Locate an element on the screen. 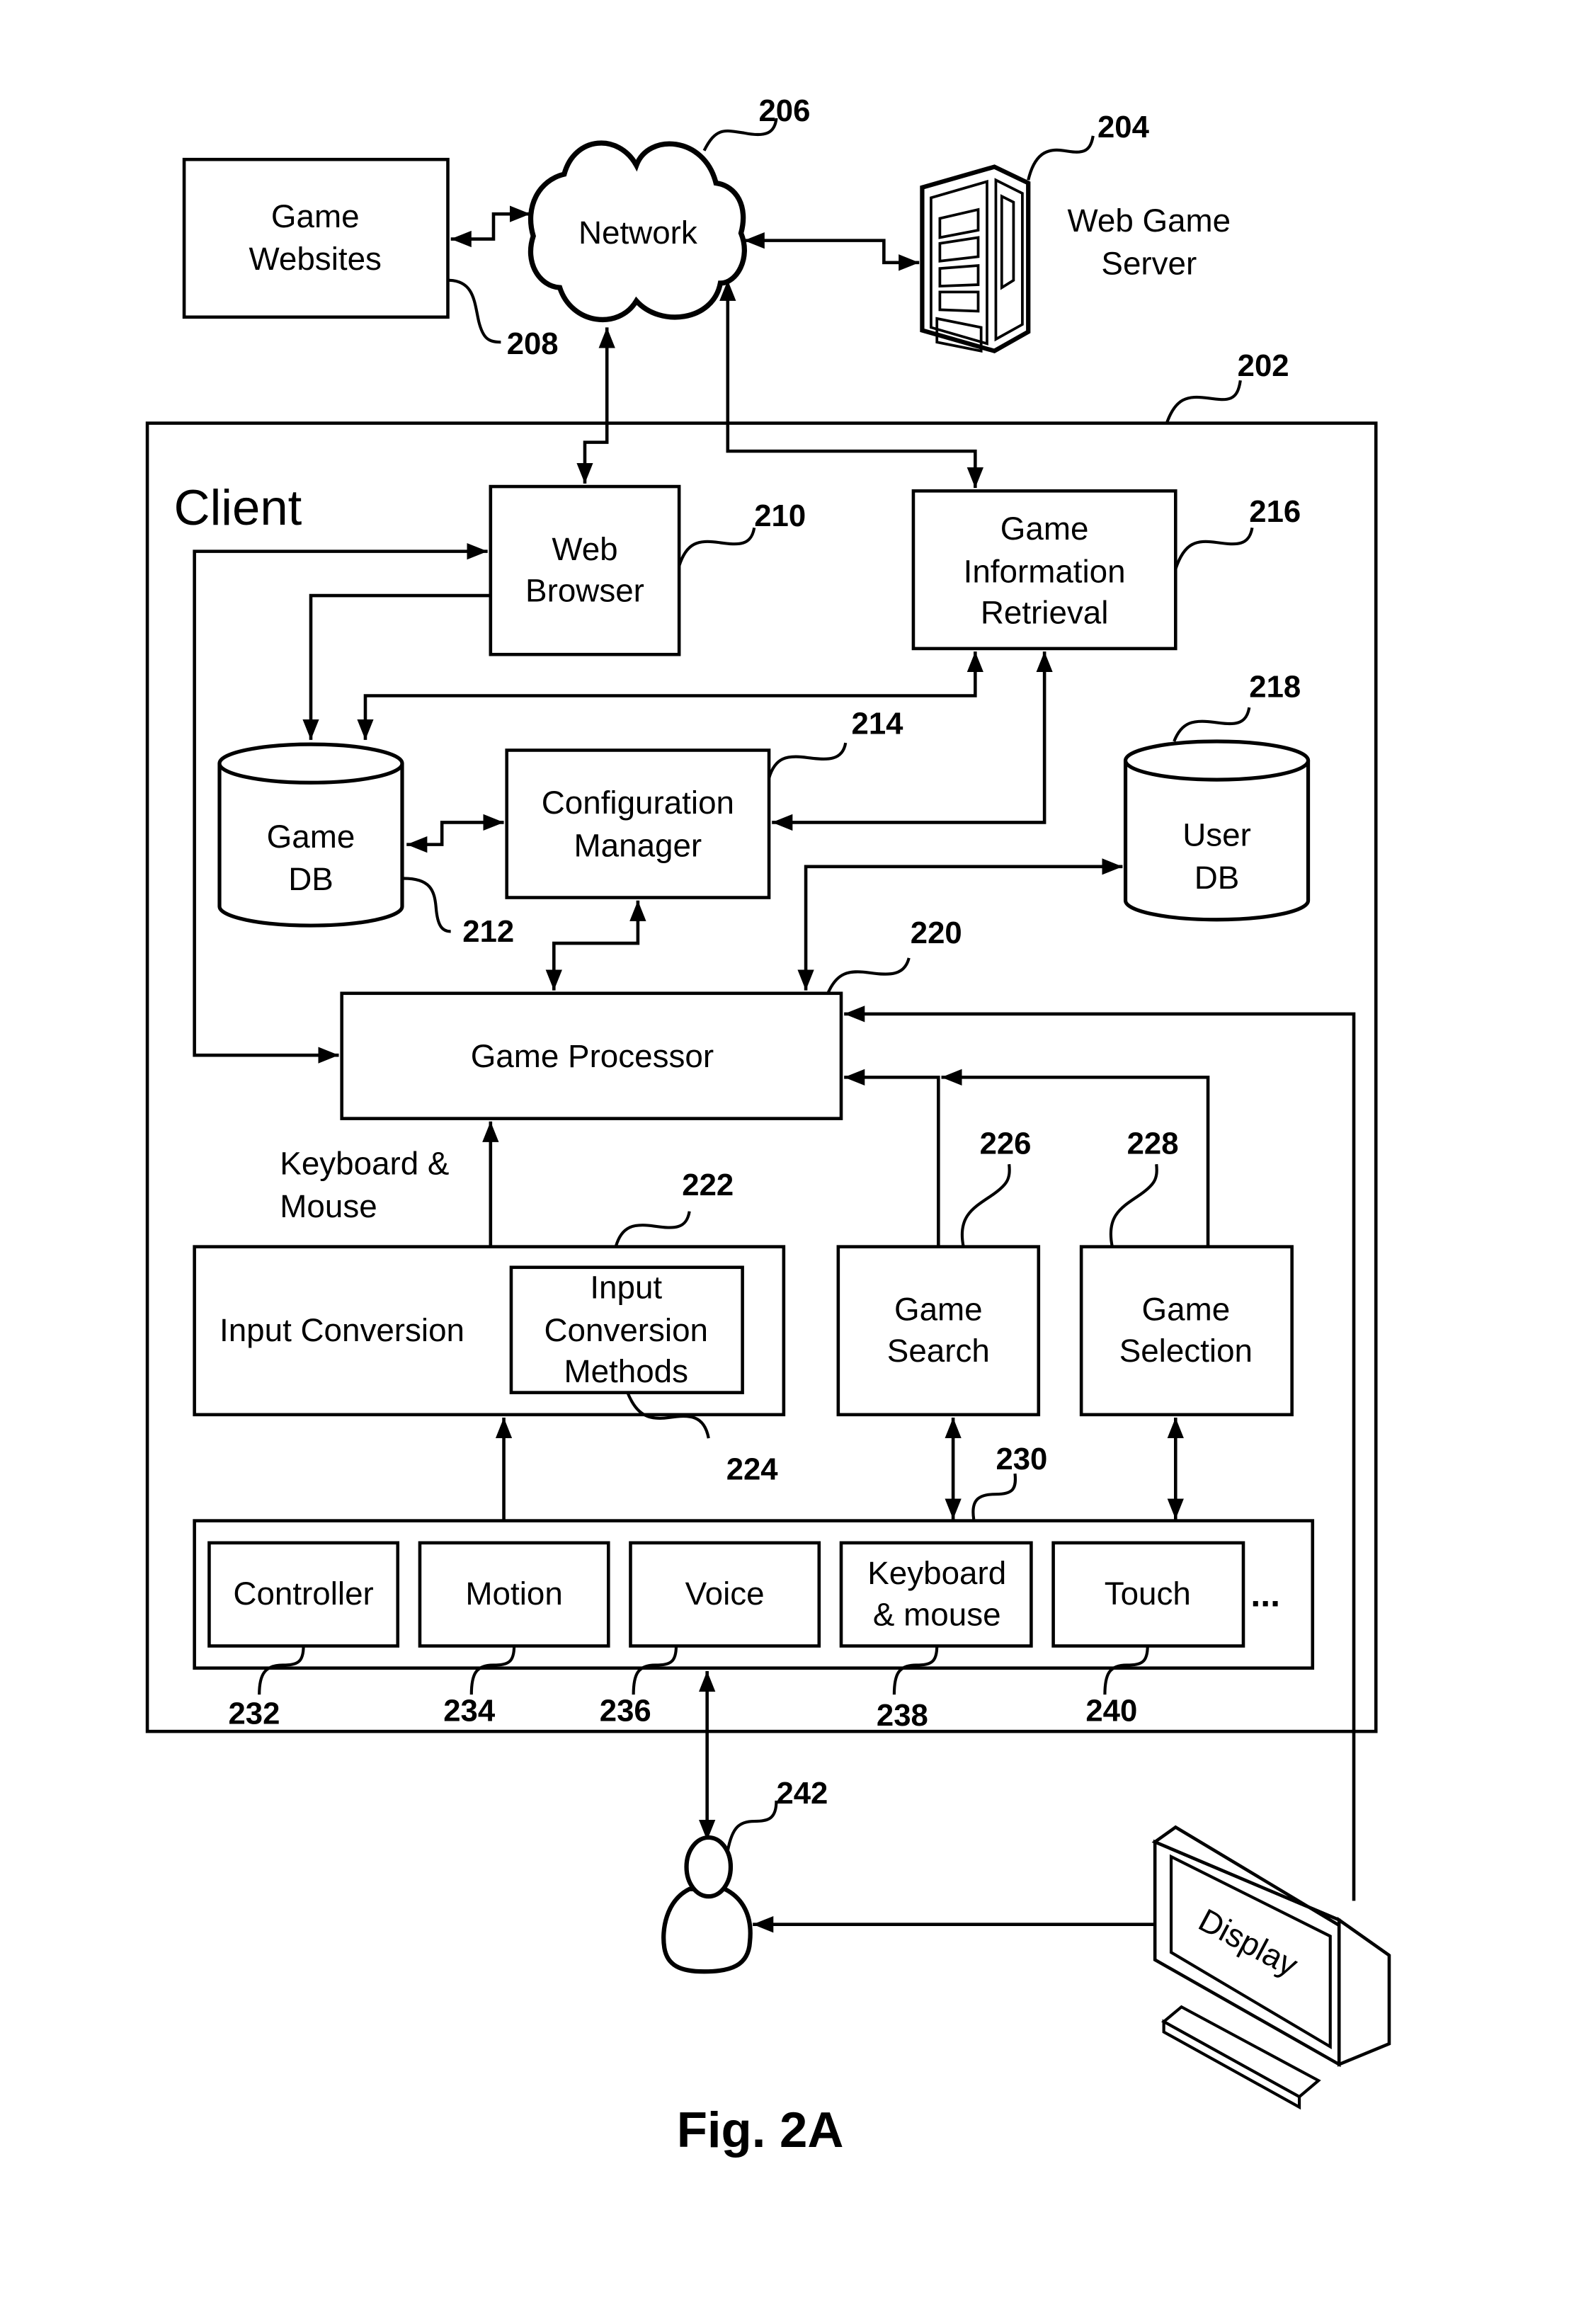 The image size is (1591, 2324). web-game-server-label-1: Web Game is located at coordinates (1149, 221).